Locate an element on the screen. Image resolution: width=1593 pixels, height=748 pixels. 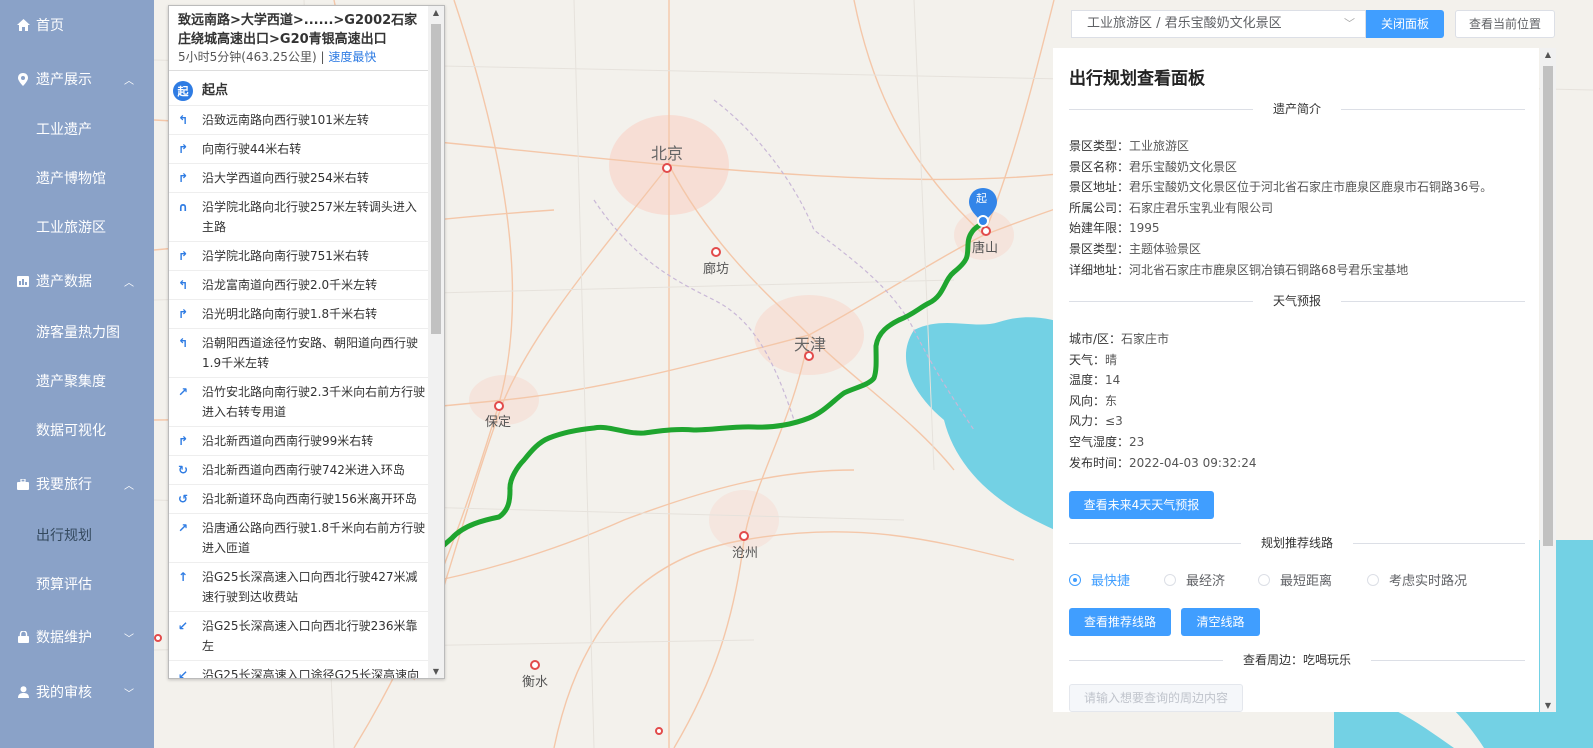
route-step-text: 沿学院北路向南行驶751米右转 is located at coordinates (285, 256).